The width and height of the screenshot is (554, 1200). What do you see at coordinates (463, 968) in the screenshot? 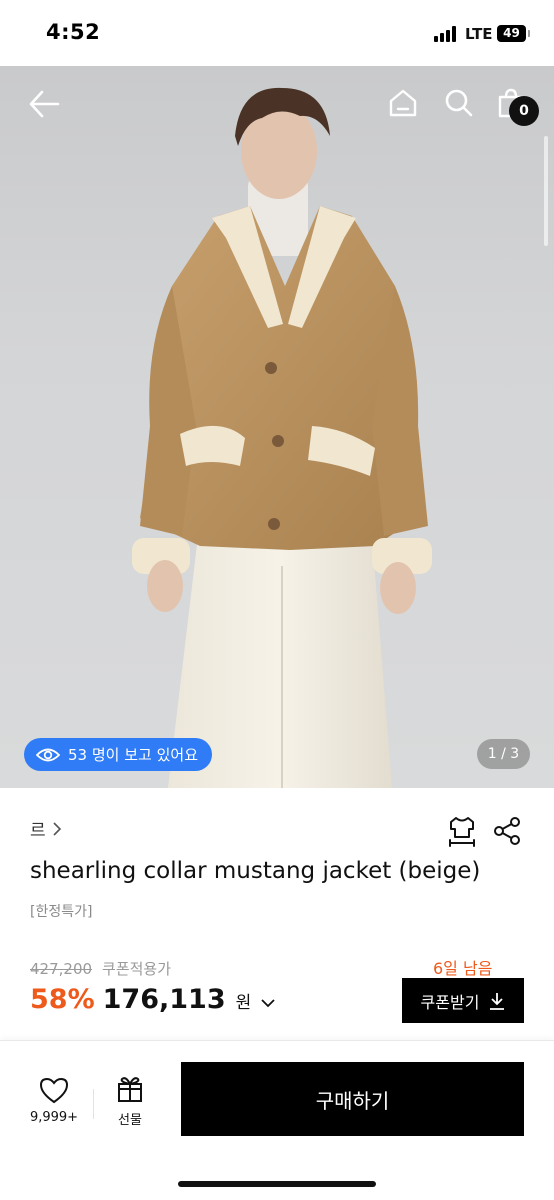
I see `days-left-label: 6일 남음` at bounding box center [463, 968].